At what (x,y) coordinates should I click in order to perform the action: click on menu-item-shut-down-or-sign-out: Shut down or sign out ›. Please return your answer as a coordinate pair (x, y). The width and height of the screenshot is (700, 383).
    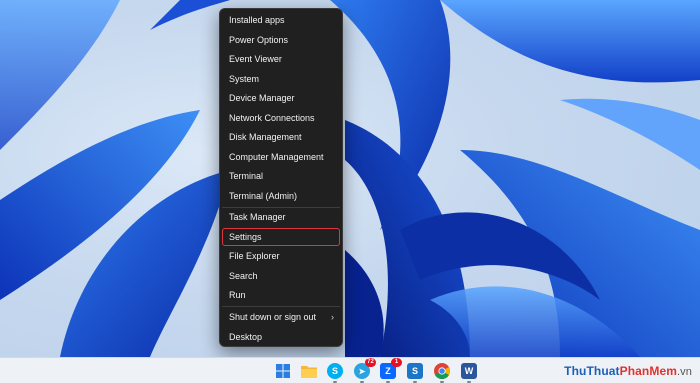
    Looking at the image, I should click on (281, 317).